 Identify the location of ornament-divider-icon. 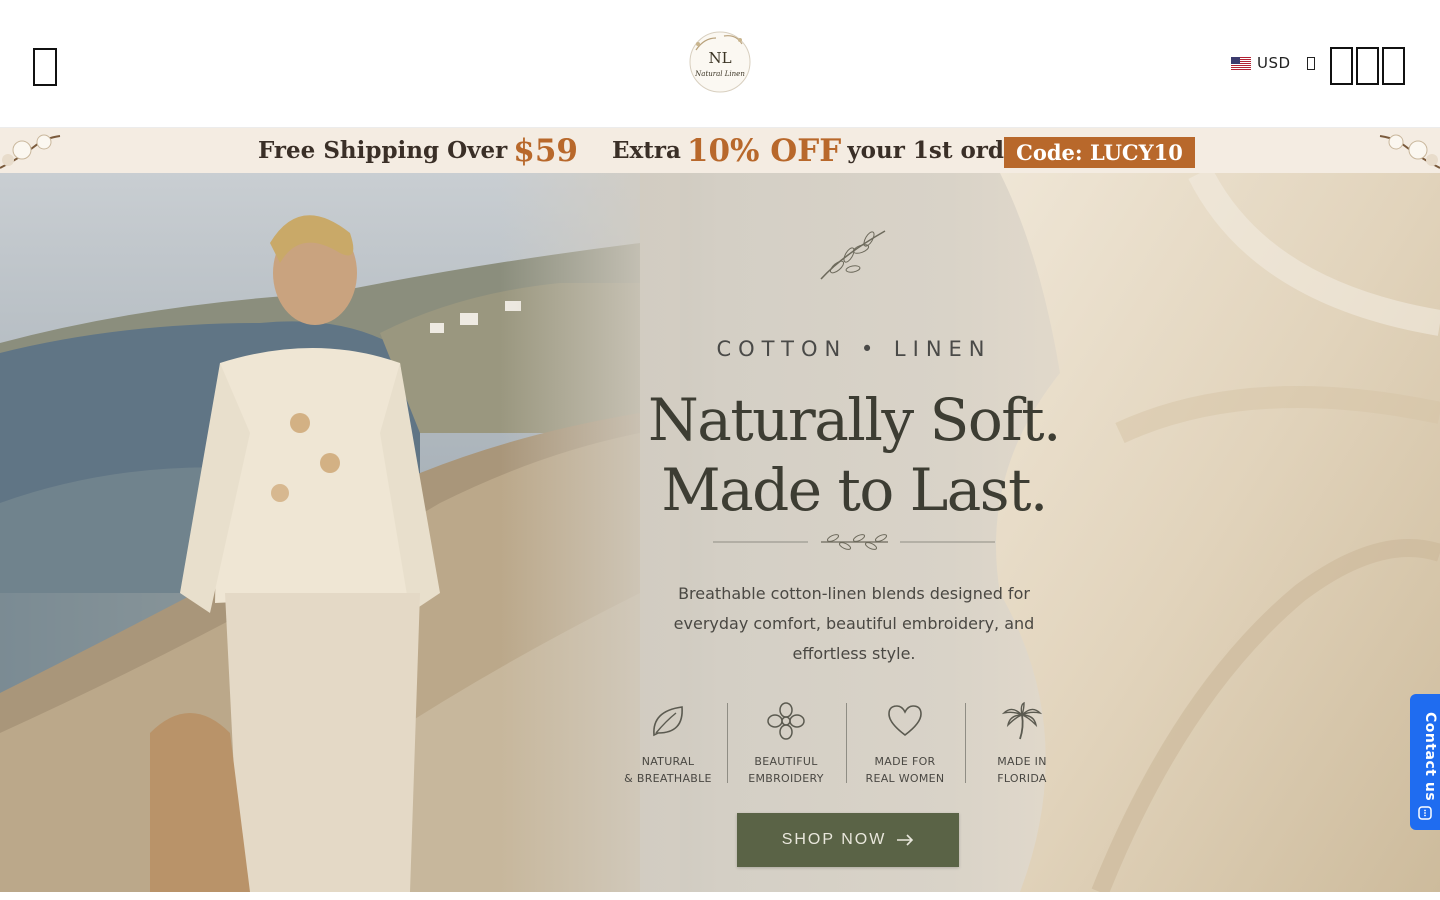
(854, 542).